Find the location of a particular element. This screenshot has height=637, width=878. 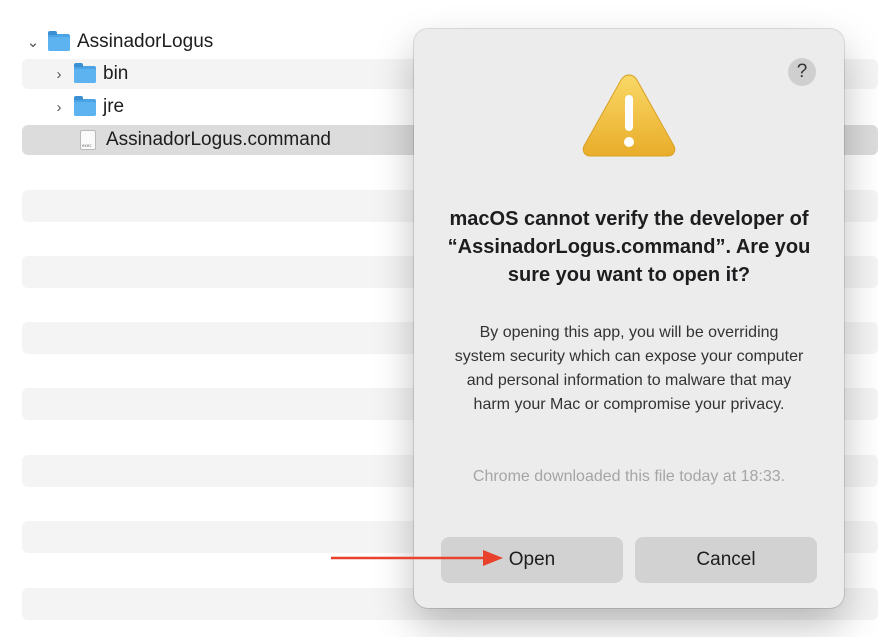

cancel-button: Cancel is located at coordinates (726, 560).